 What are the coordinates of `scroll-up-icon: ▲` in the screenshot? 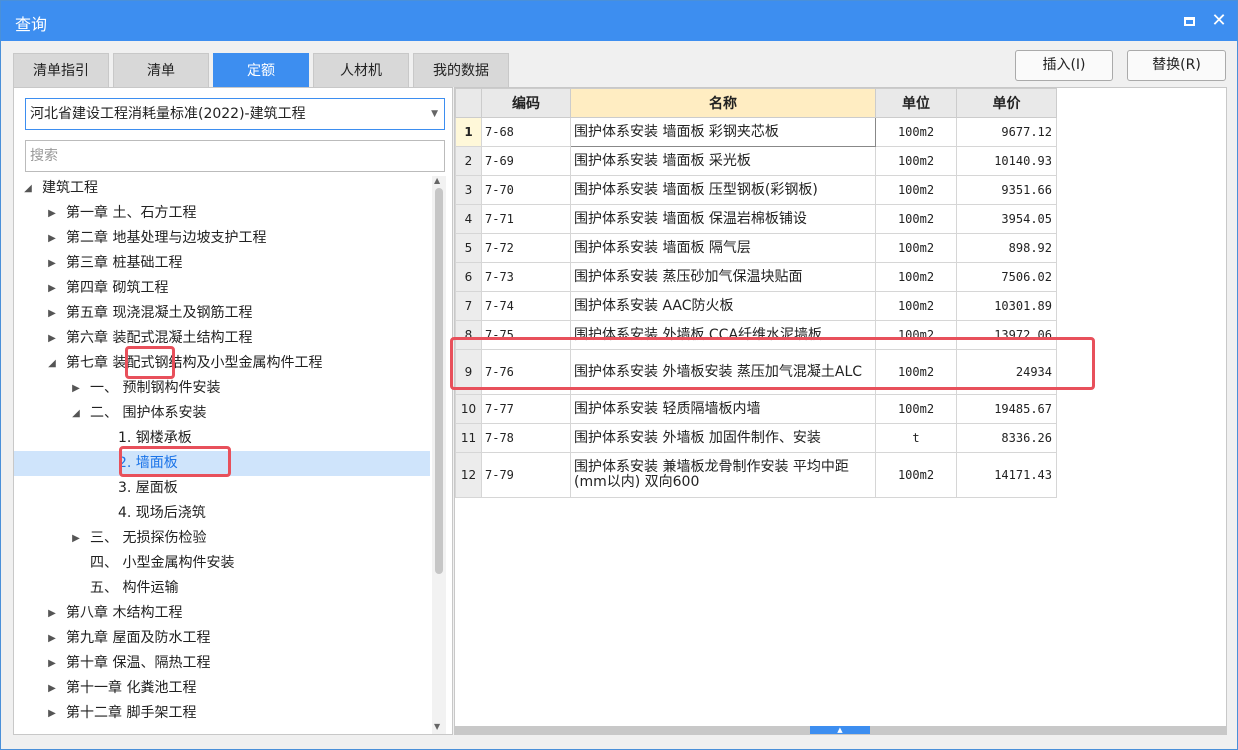 It's located at (437, 180).